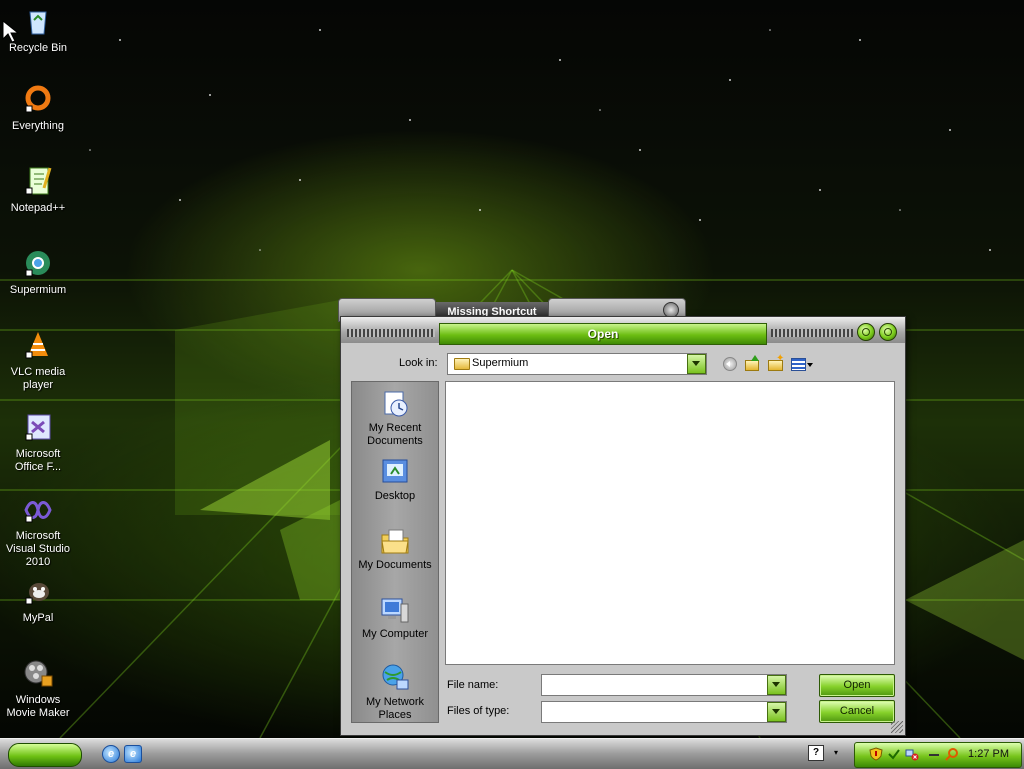 The width and height of the screenshot is (1024, 769). What do you see at coordinates (812, 333) in the screenshot?
I see `titlebar-grill-right` at bounding box center [812, 333].